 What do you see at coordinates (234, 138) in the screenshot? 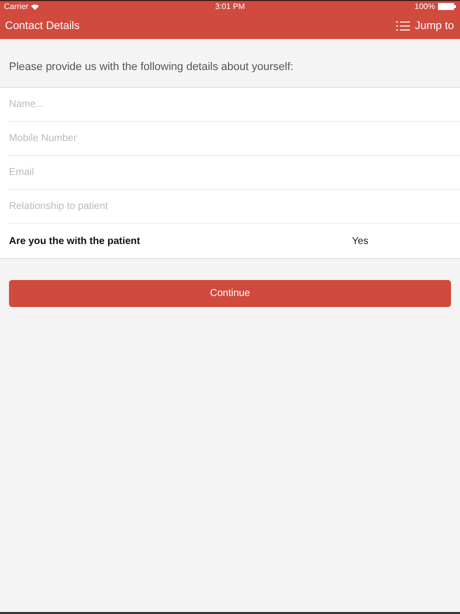
I see `text-field: Mobile Number` at bounding box center [234, 138].